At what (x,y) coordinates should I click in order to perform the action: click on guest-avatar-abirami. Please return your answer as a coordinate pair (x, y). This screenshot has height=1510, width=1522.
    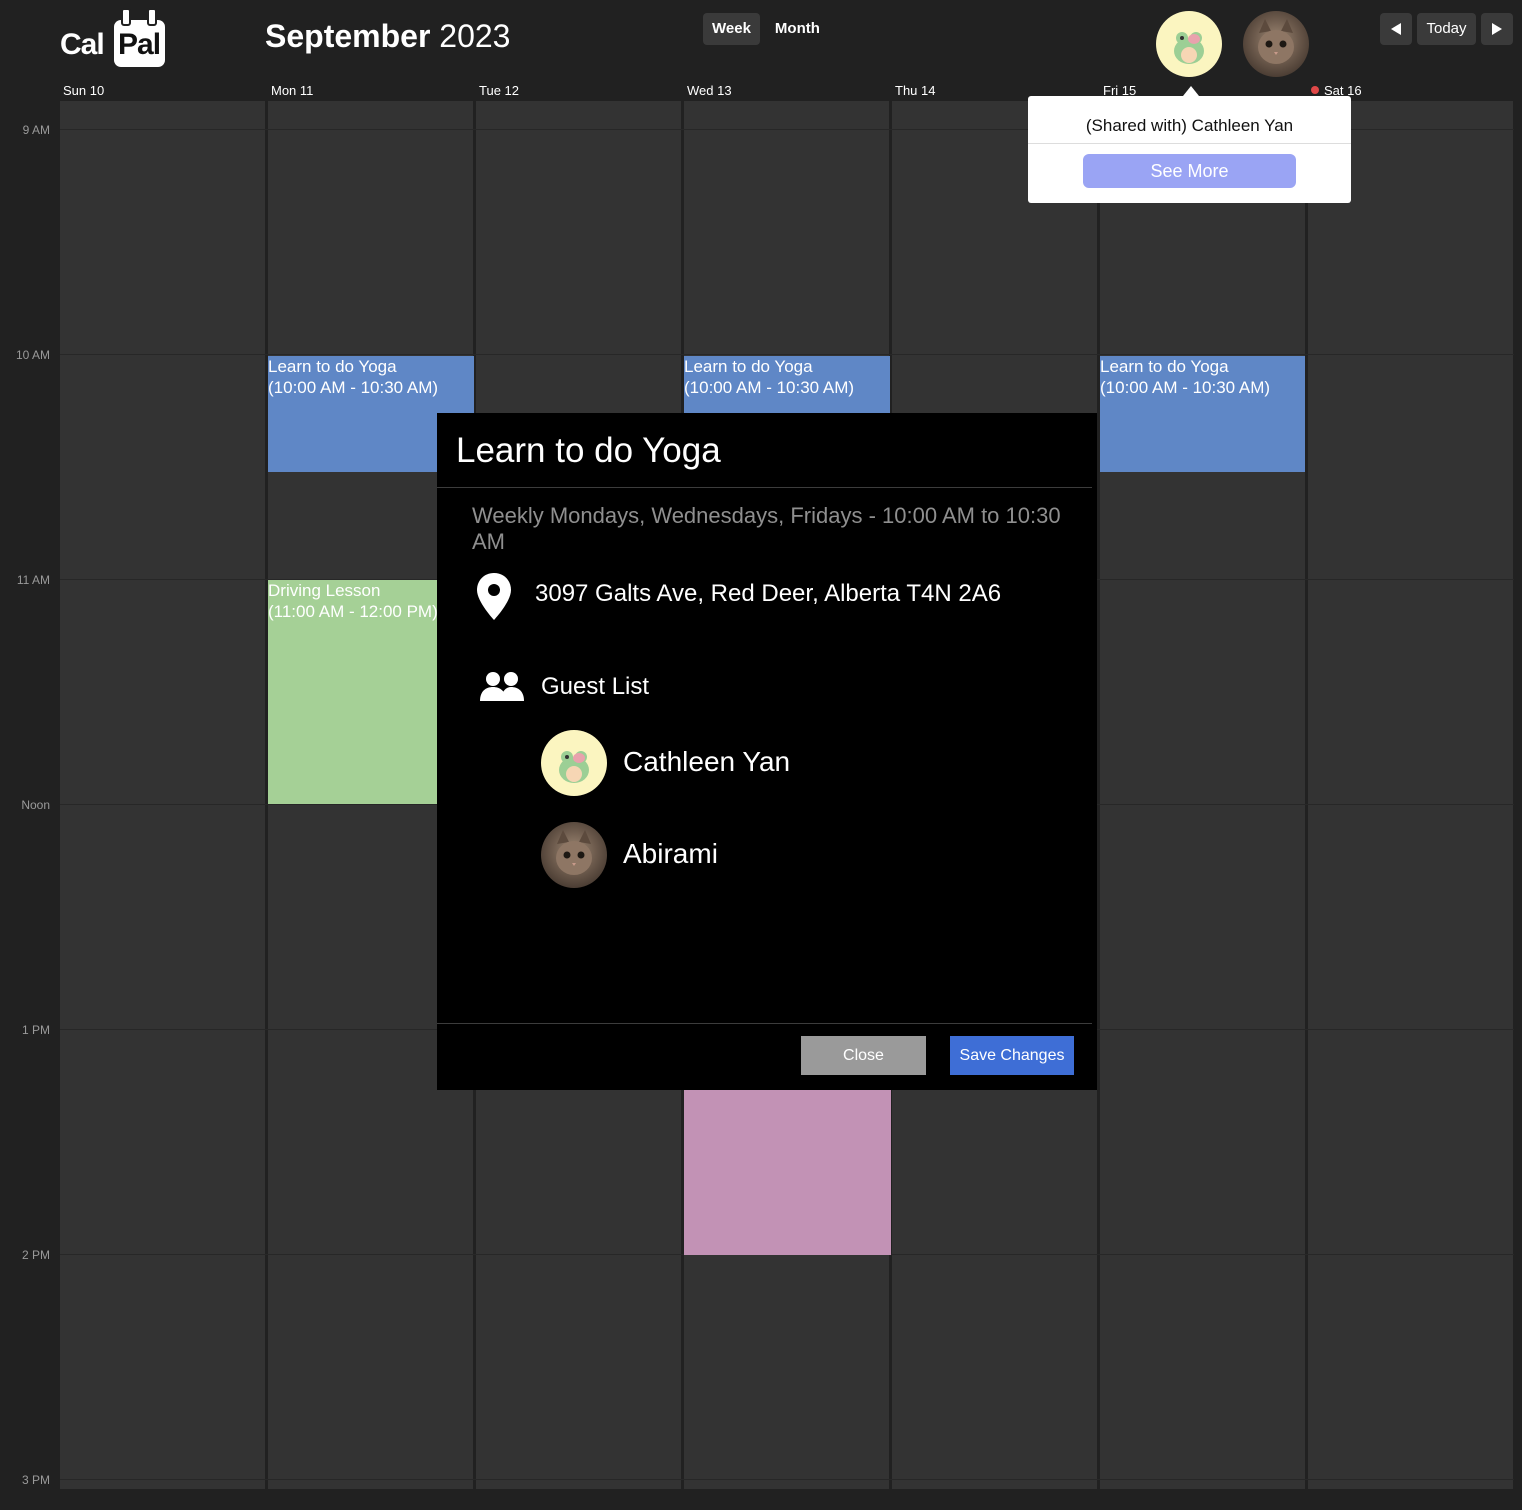
    Looking at the image, I should click on (574, 855).